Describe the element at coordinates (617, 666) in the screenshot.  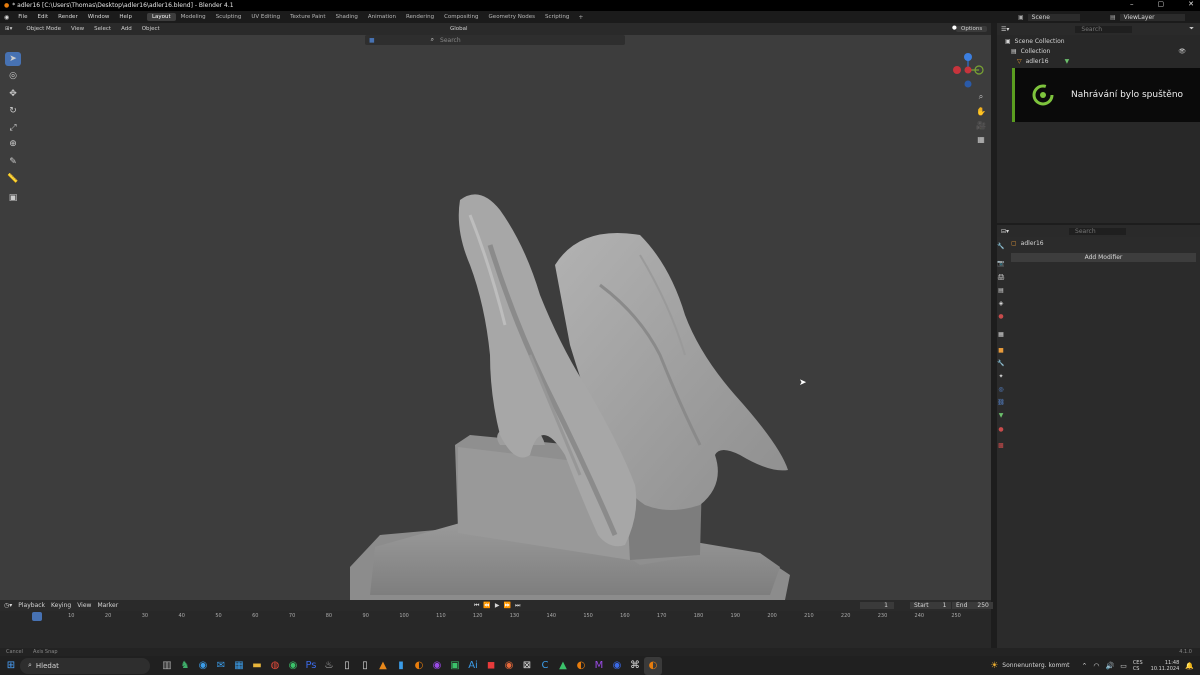
I see `app-icon-blue-2: ◉` at that location.